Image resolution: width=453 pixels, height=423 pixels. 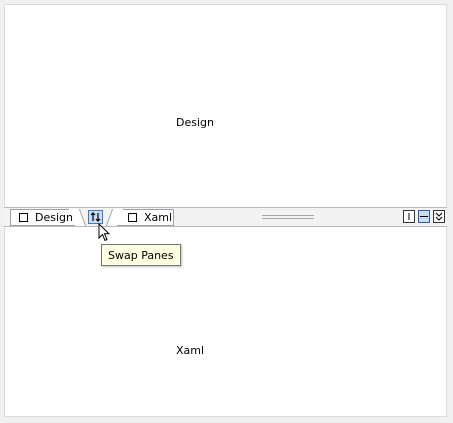 What do you see at coordinates (190, 350) in the screenshot?
I see `xaml-pane-label: Xaml` at bounding box center [190, 350].